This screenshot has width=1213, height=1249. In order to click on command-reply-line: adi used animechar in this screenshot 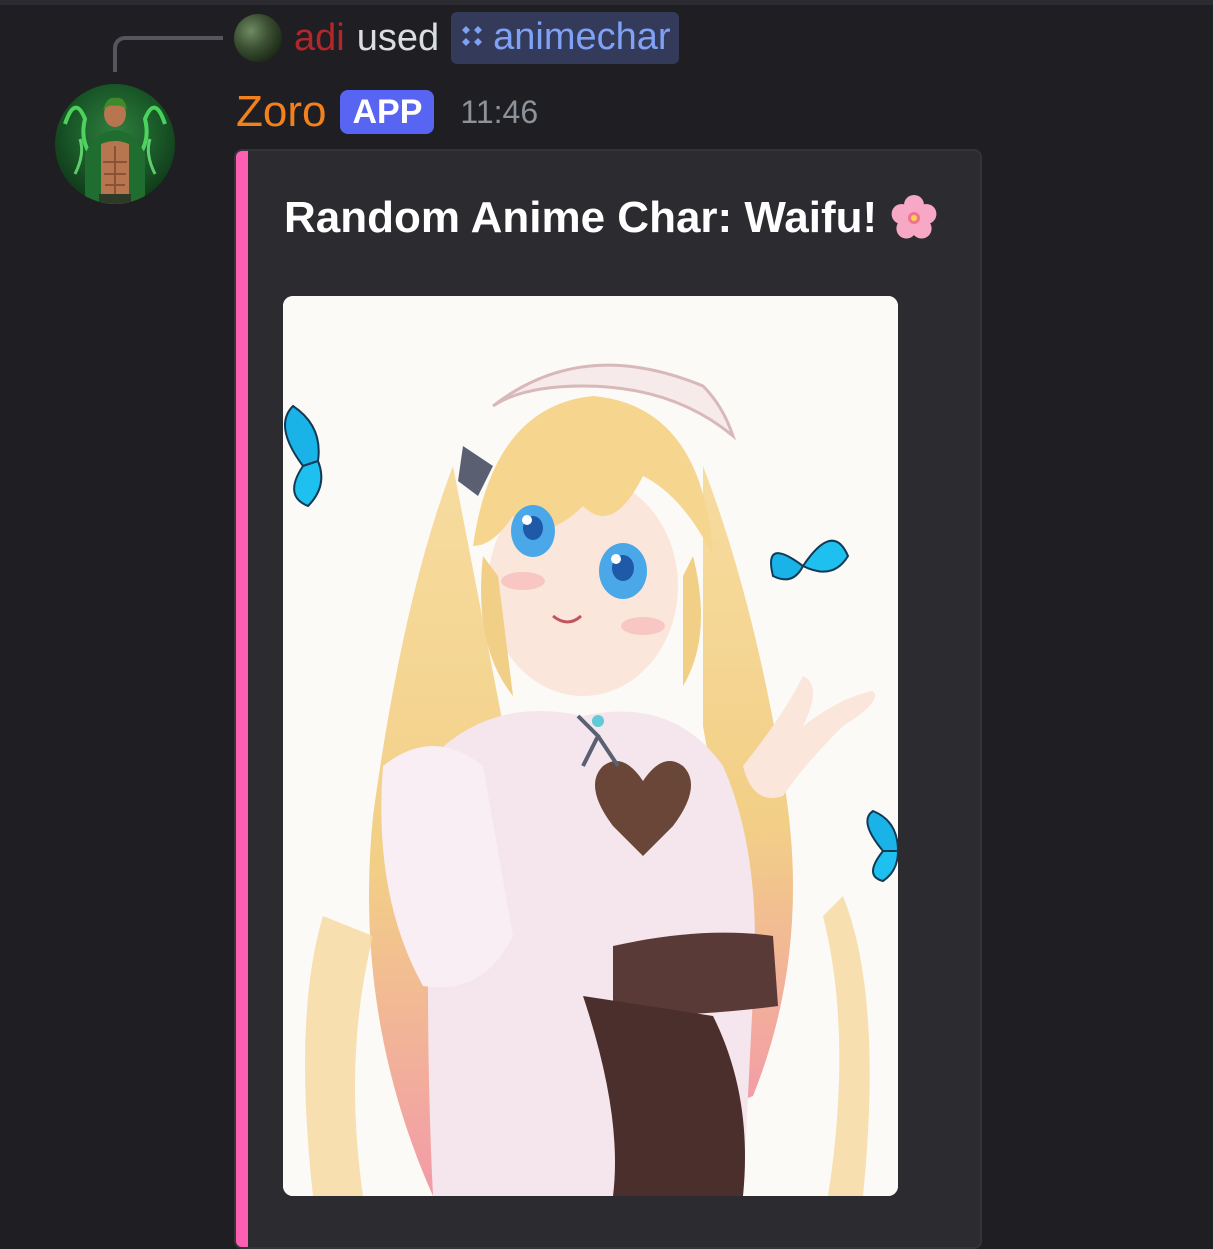, I will do `click(456, 38)`.